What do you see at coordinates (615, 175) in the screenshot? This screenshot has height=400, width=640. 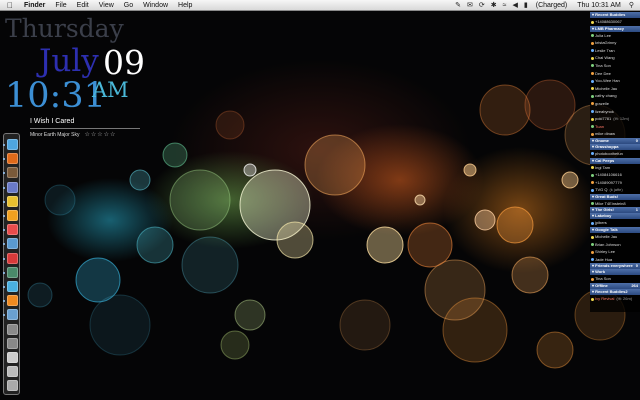 I see `buddy-row: +14084106616` at bounding box center [615, 175].